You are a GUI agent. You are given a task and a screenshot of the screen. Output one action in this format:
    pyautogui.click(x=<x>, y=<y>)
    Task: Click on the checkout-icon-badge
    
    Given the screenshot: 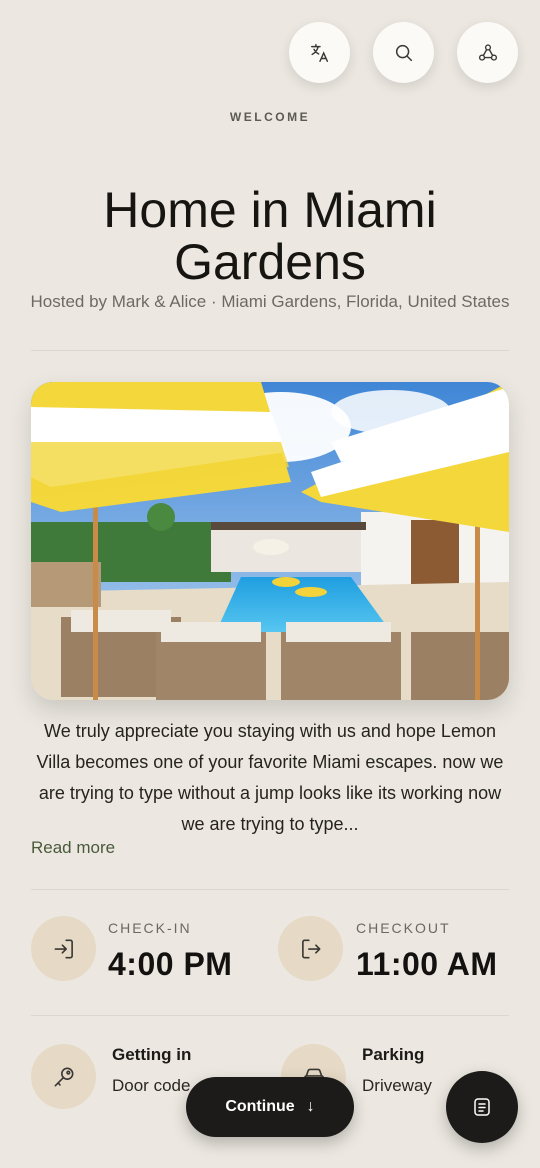 What is the action you would take?
    pyautogui.click(x=310, y=948)
    